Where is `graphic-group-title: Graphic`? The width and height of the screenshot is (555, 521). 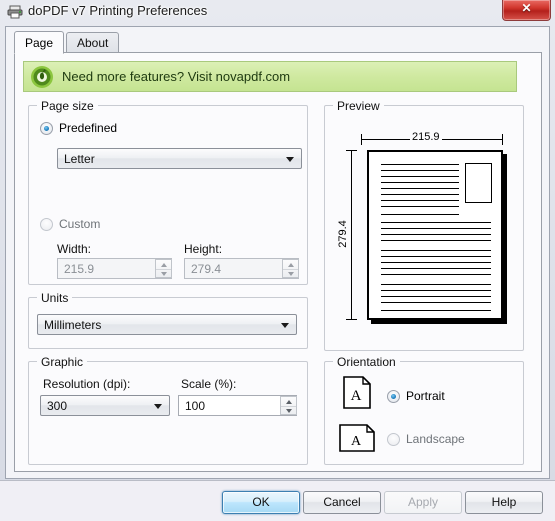
graphic-group-title: Graphic is located at coordinates (62, 362).